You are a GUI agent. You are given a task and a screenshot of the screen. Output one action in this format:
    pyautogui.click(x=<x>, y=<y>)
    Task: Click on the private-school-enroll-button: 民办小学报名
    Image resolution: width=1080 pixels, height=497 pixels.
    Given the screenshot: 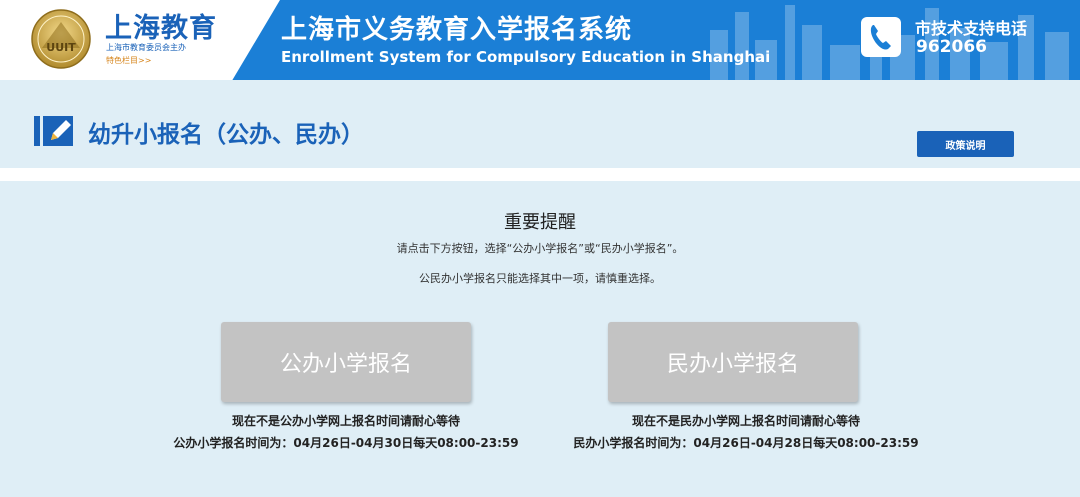 What is the action you would take?
    pyautogui.click(x=733, y=362)
    